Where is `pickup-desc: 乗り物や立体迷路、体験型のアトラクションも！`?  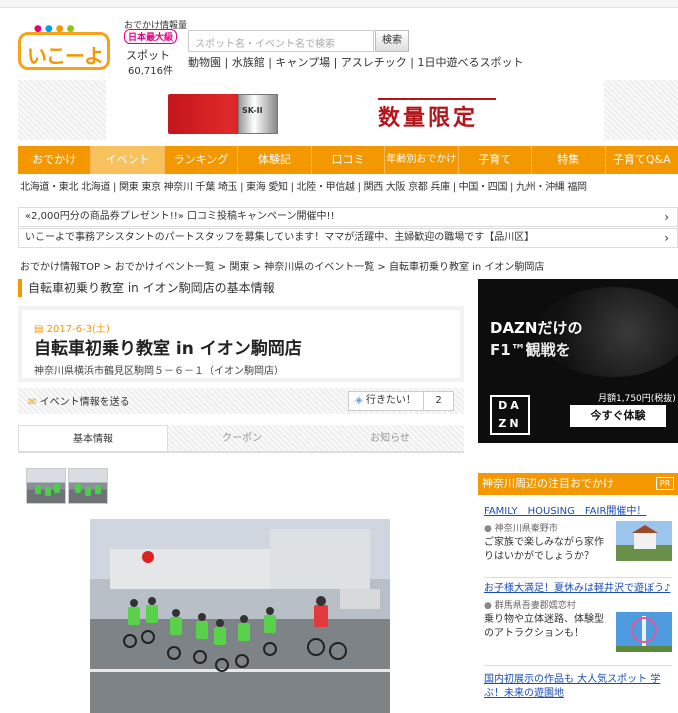
pickup-desc: 乗り物や立体迷路、体験型のアトラクションも！ is located at coordinates (544, 626).